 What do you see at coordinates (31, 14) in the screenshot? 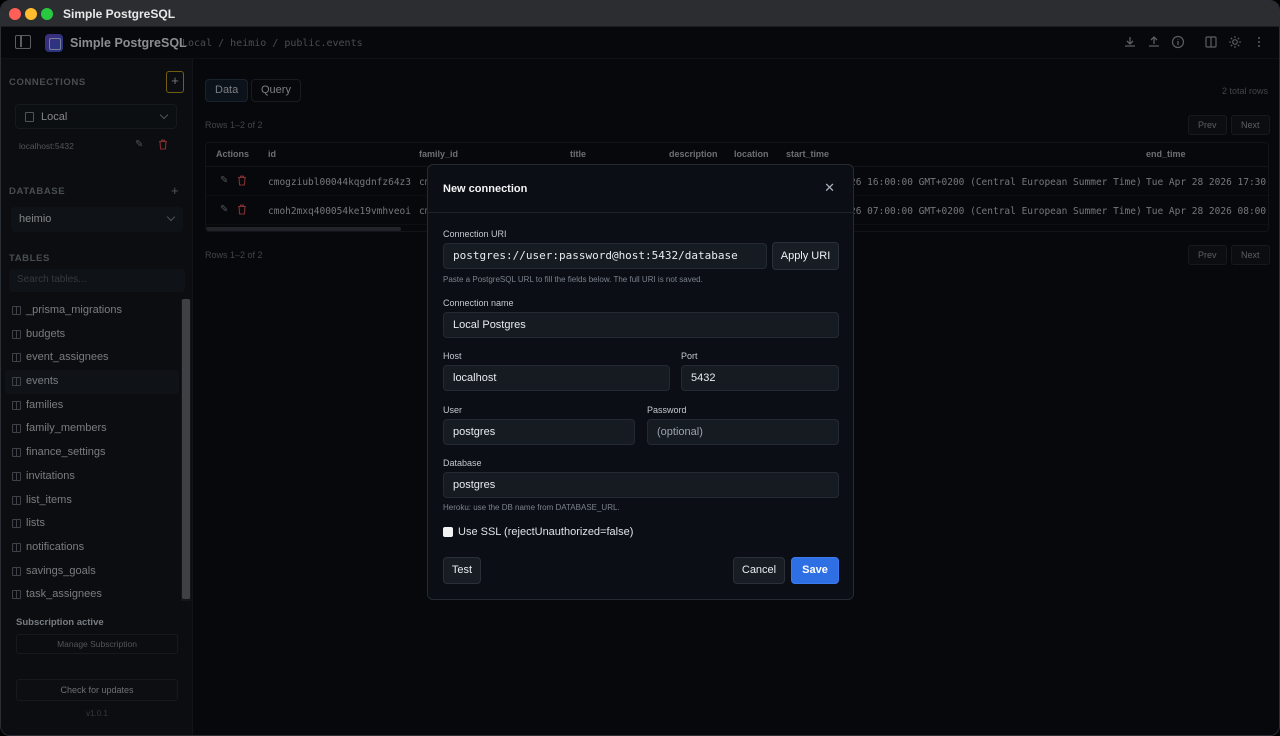
I see `minimize-window-button` at bounding box center [31, 14].